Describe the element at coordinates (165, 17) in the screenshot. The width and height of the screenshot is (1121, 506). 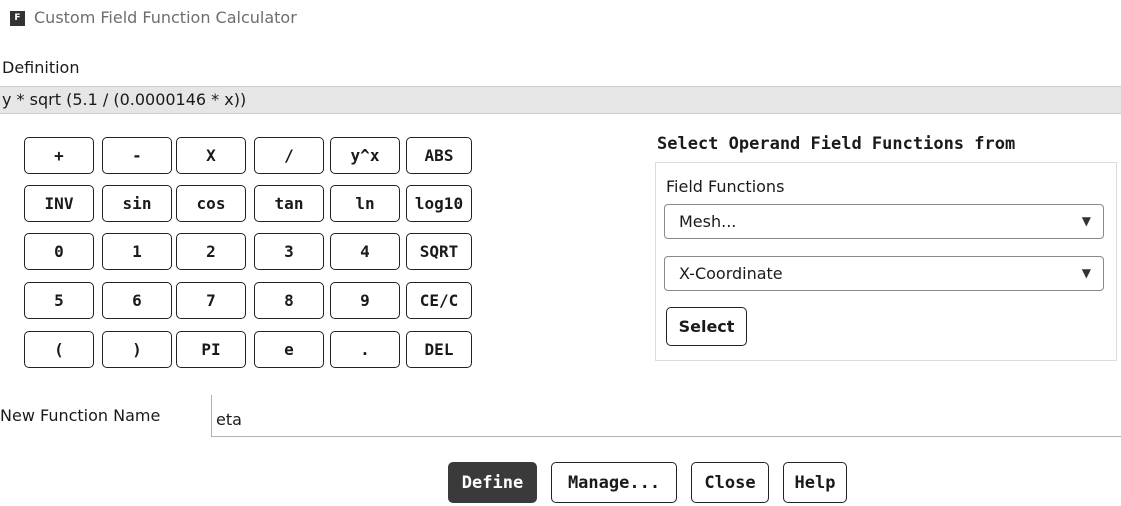
I see `window-title: Custom Field Function Calculator` at that location.